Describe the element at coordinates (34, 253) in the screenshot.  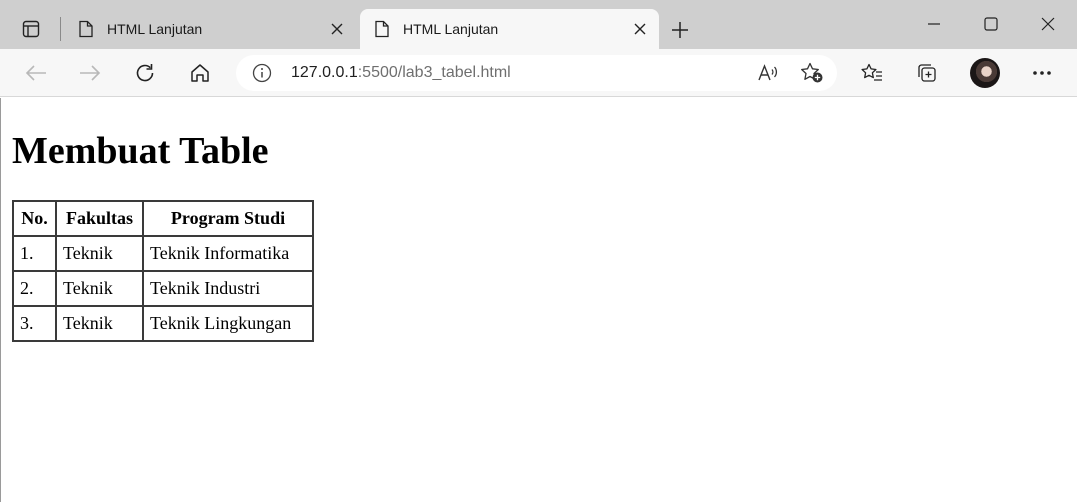
I see `table-cell: 1.` at that location.